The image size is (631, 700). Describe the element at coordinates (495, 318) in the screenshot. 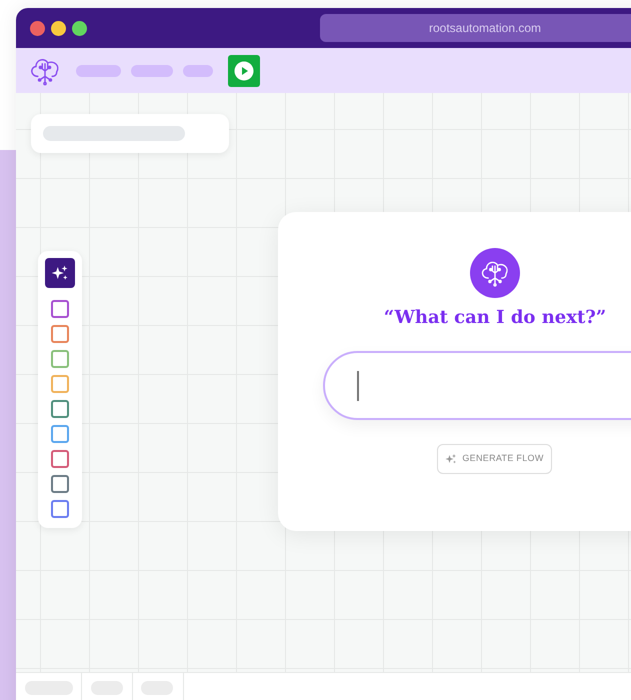

I see `prompt-title: “What can I do next?”` at that location.